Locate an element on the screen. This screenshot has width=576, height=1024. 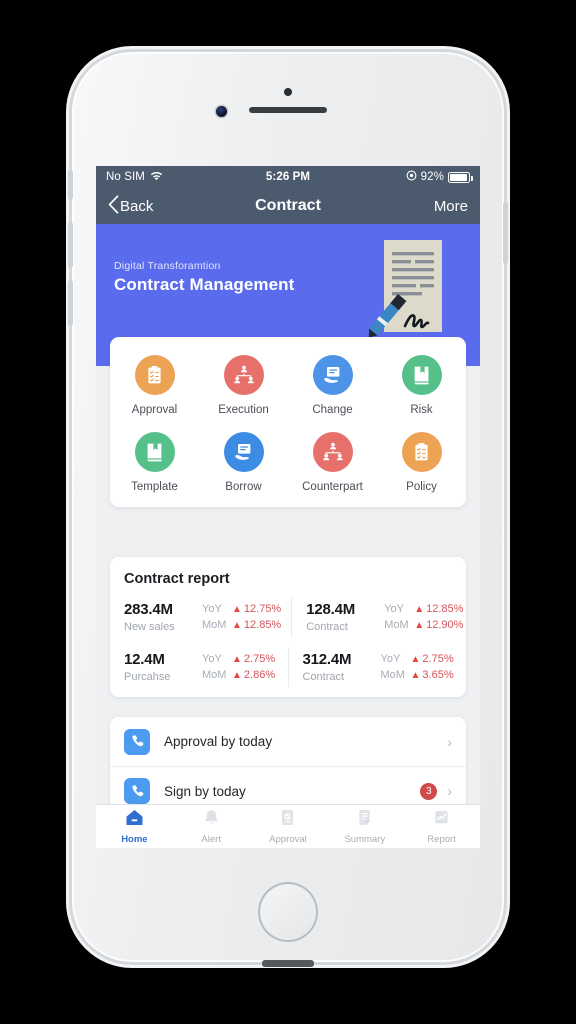
document-on-hand-icon is located at coordinates (332, 375).